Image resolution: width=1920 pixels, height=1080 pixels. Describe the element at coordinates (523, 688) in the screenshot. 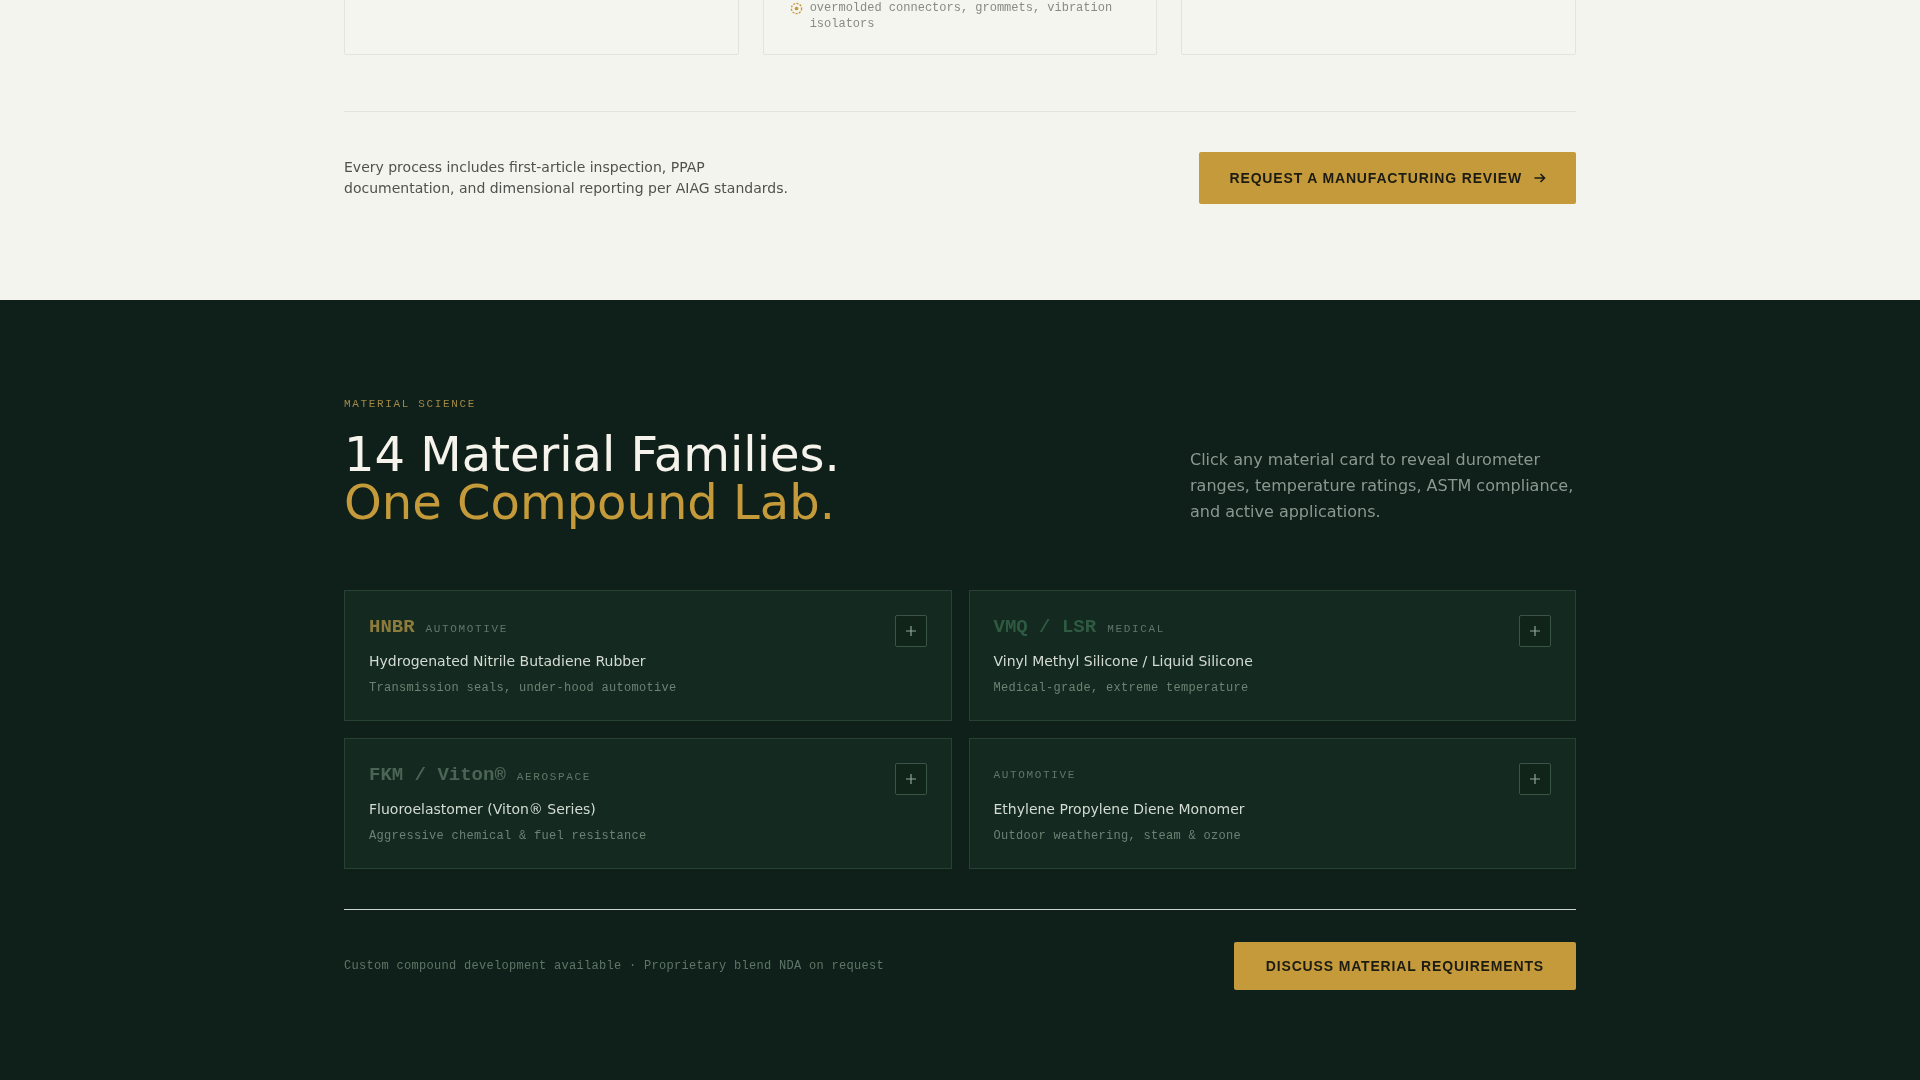

I see `material-description: Transmission seals, under-hood automotive` at that location.